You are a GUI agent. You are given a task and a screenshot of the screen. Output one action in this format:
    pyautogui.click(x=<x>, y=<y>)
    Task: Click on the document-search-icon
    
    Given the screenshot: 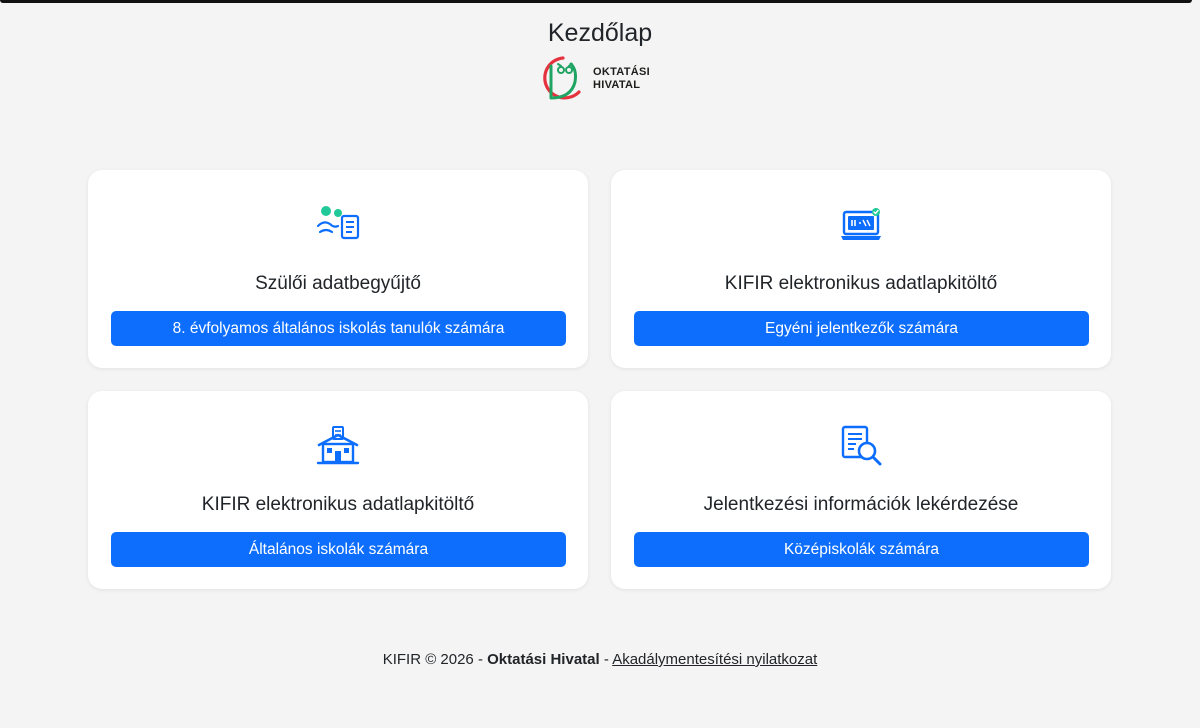 What is the action you would take?
    pyautogui.click(x=861, y=445)
    